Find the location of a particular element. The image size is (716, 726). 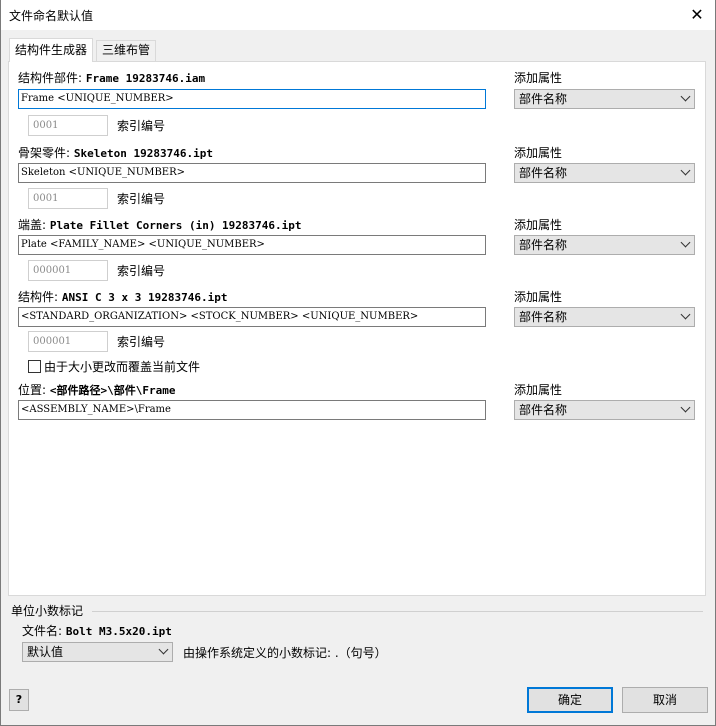

window-title: 文件命名默认值 is located at coordinates (51, 16).